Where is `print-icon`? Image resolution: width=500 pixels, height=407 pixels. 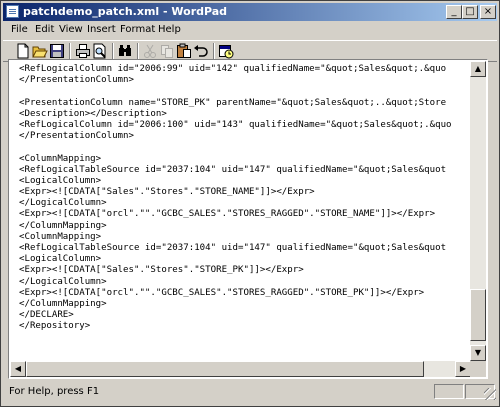
print-icon is located at coordinates (83, 51).